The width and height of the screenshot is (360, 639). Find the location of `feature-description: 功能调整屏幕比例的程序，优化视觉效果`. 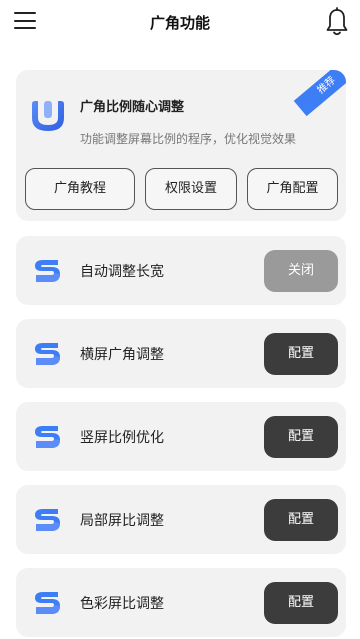

feature-description: 功能调整屏幕比例的程序，优化视觉效果 is located at coordinates (188, 139).